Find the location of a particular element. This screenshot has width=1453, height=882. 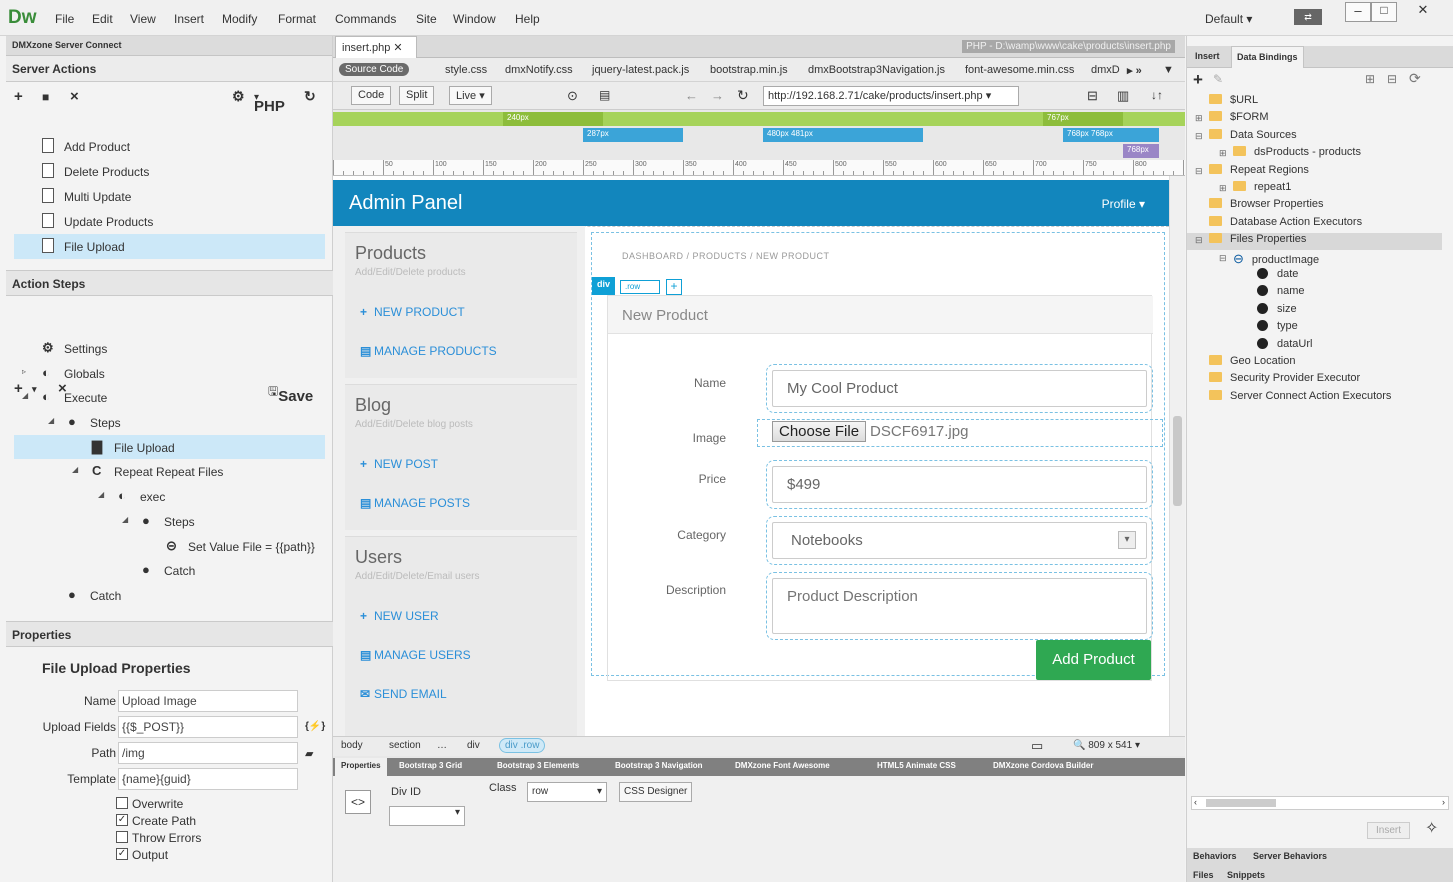

related-file: font-awesome.min.css is located at coordinates (1019, 70).